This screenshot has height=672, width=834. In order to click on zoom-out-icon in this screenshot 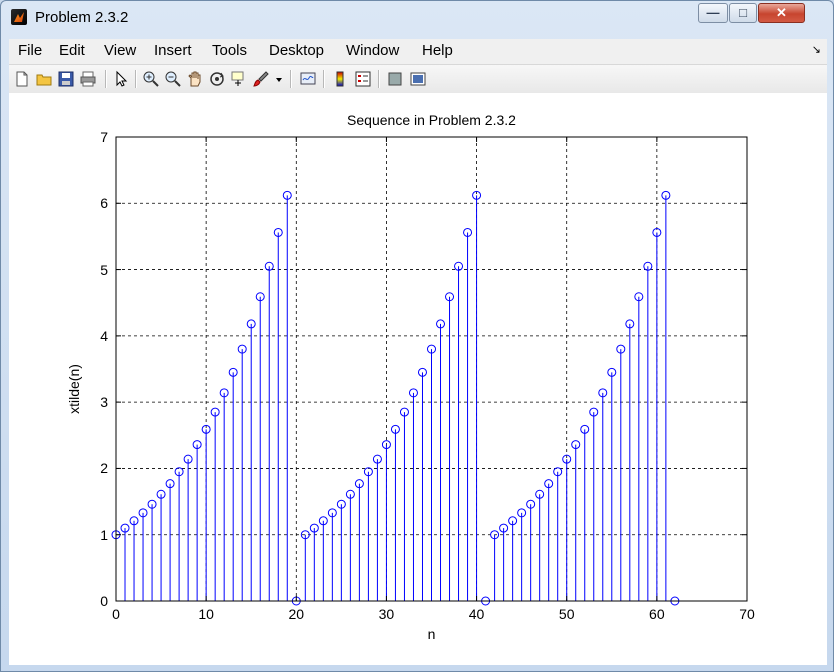, I will do `click(173, 79)`.